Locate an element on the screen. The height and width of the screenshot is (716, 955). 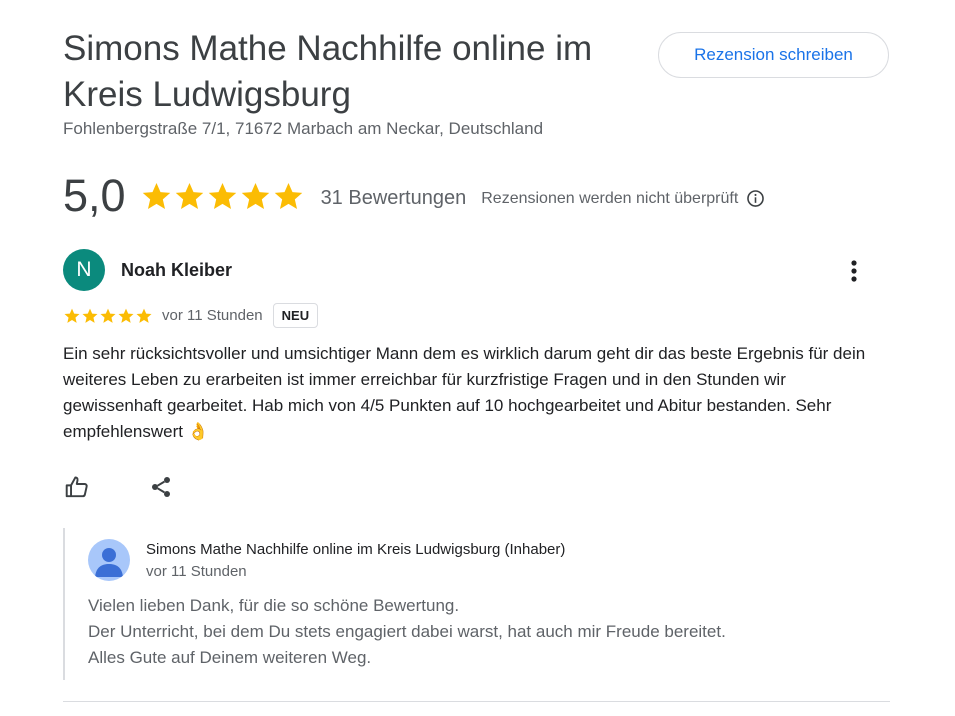
review-stars is located at coordinates (108, 316).